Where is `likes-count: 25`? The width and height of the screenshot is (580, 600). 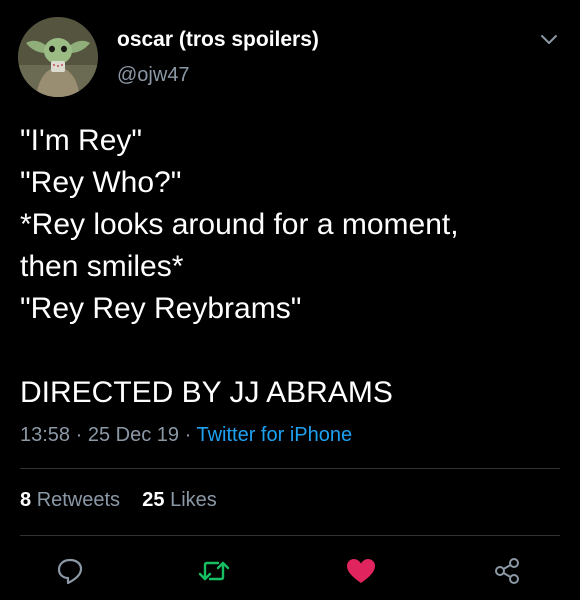
likes-count: 25 is located at coordinates (153, 500).